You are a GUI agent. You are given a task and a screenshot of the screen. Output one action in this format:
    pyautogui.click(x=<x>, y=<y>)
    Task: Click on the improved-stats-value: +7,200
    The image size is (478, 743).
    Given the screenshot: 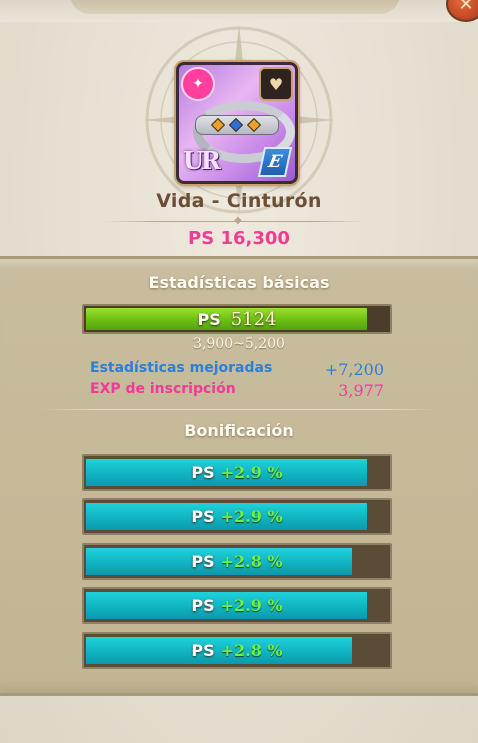 What is the action you would take?
    pyautogui.click(x=354, y=369)
    